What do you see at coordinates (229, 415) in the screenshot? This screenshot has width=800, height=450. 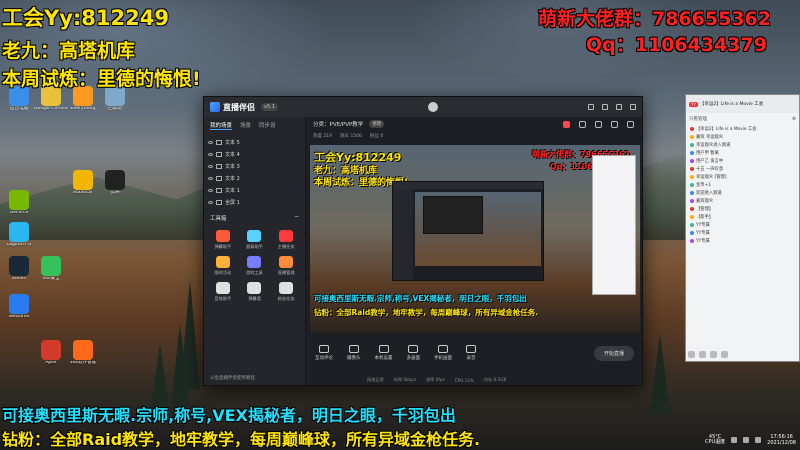 I see `overlay-services: 可接奥西里斯无暇.宗师,称号,VEX揭秘者，明日之眼，千羽包出` at bounding box center [229, 415].